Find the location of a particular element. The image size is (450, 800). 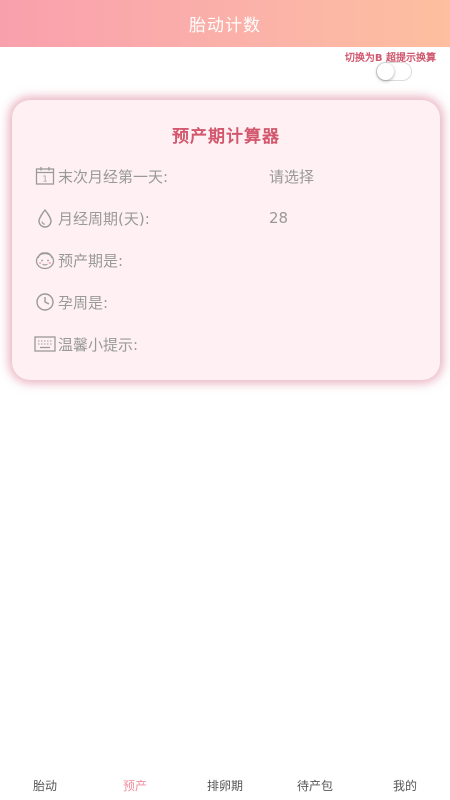

gestational-week-label: 孕周是: is located at coordinates (83, 302).